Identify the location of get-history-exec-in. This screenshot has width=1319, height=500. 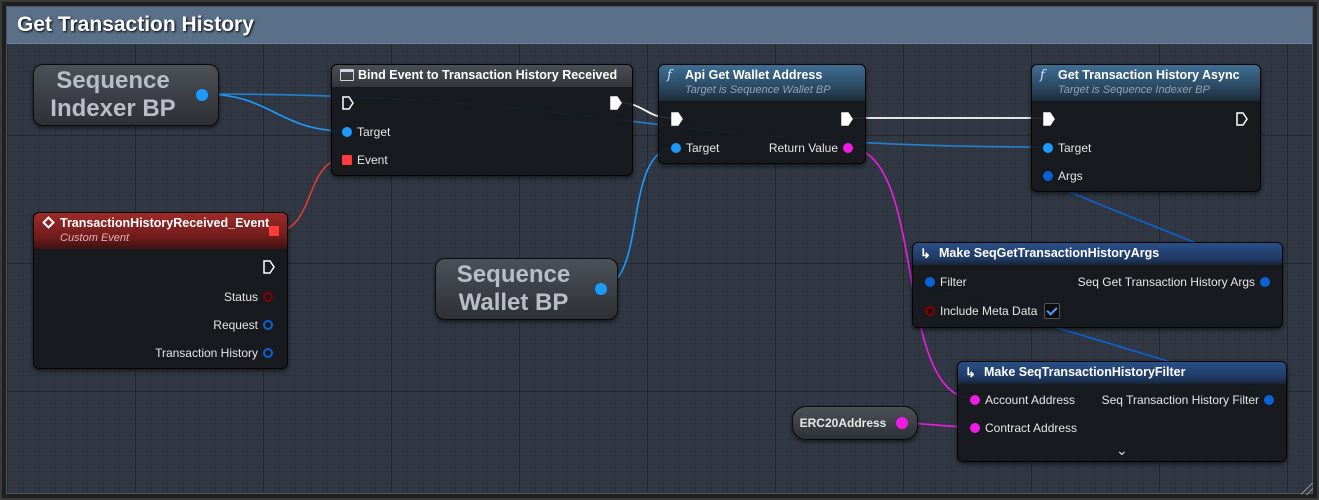
(1049, 119).